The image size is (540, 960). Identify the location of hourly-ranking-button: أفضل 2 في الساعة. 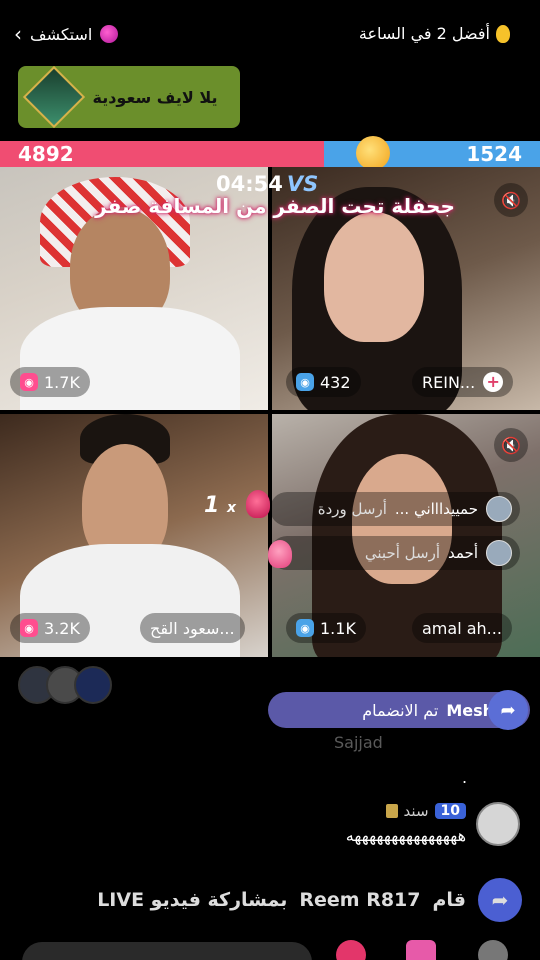
(434, 33).